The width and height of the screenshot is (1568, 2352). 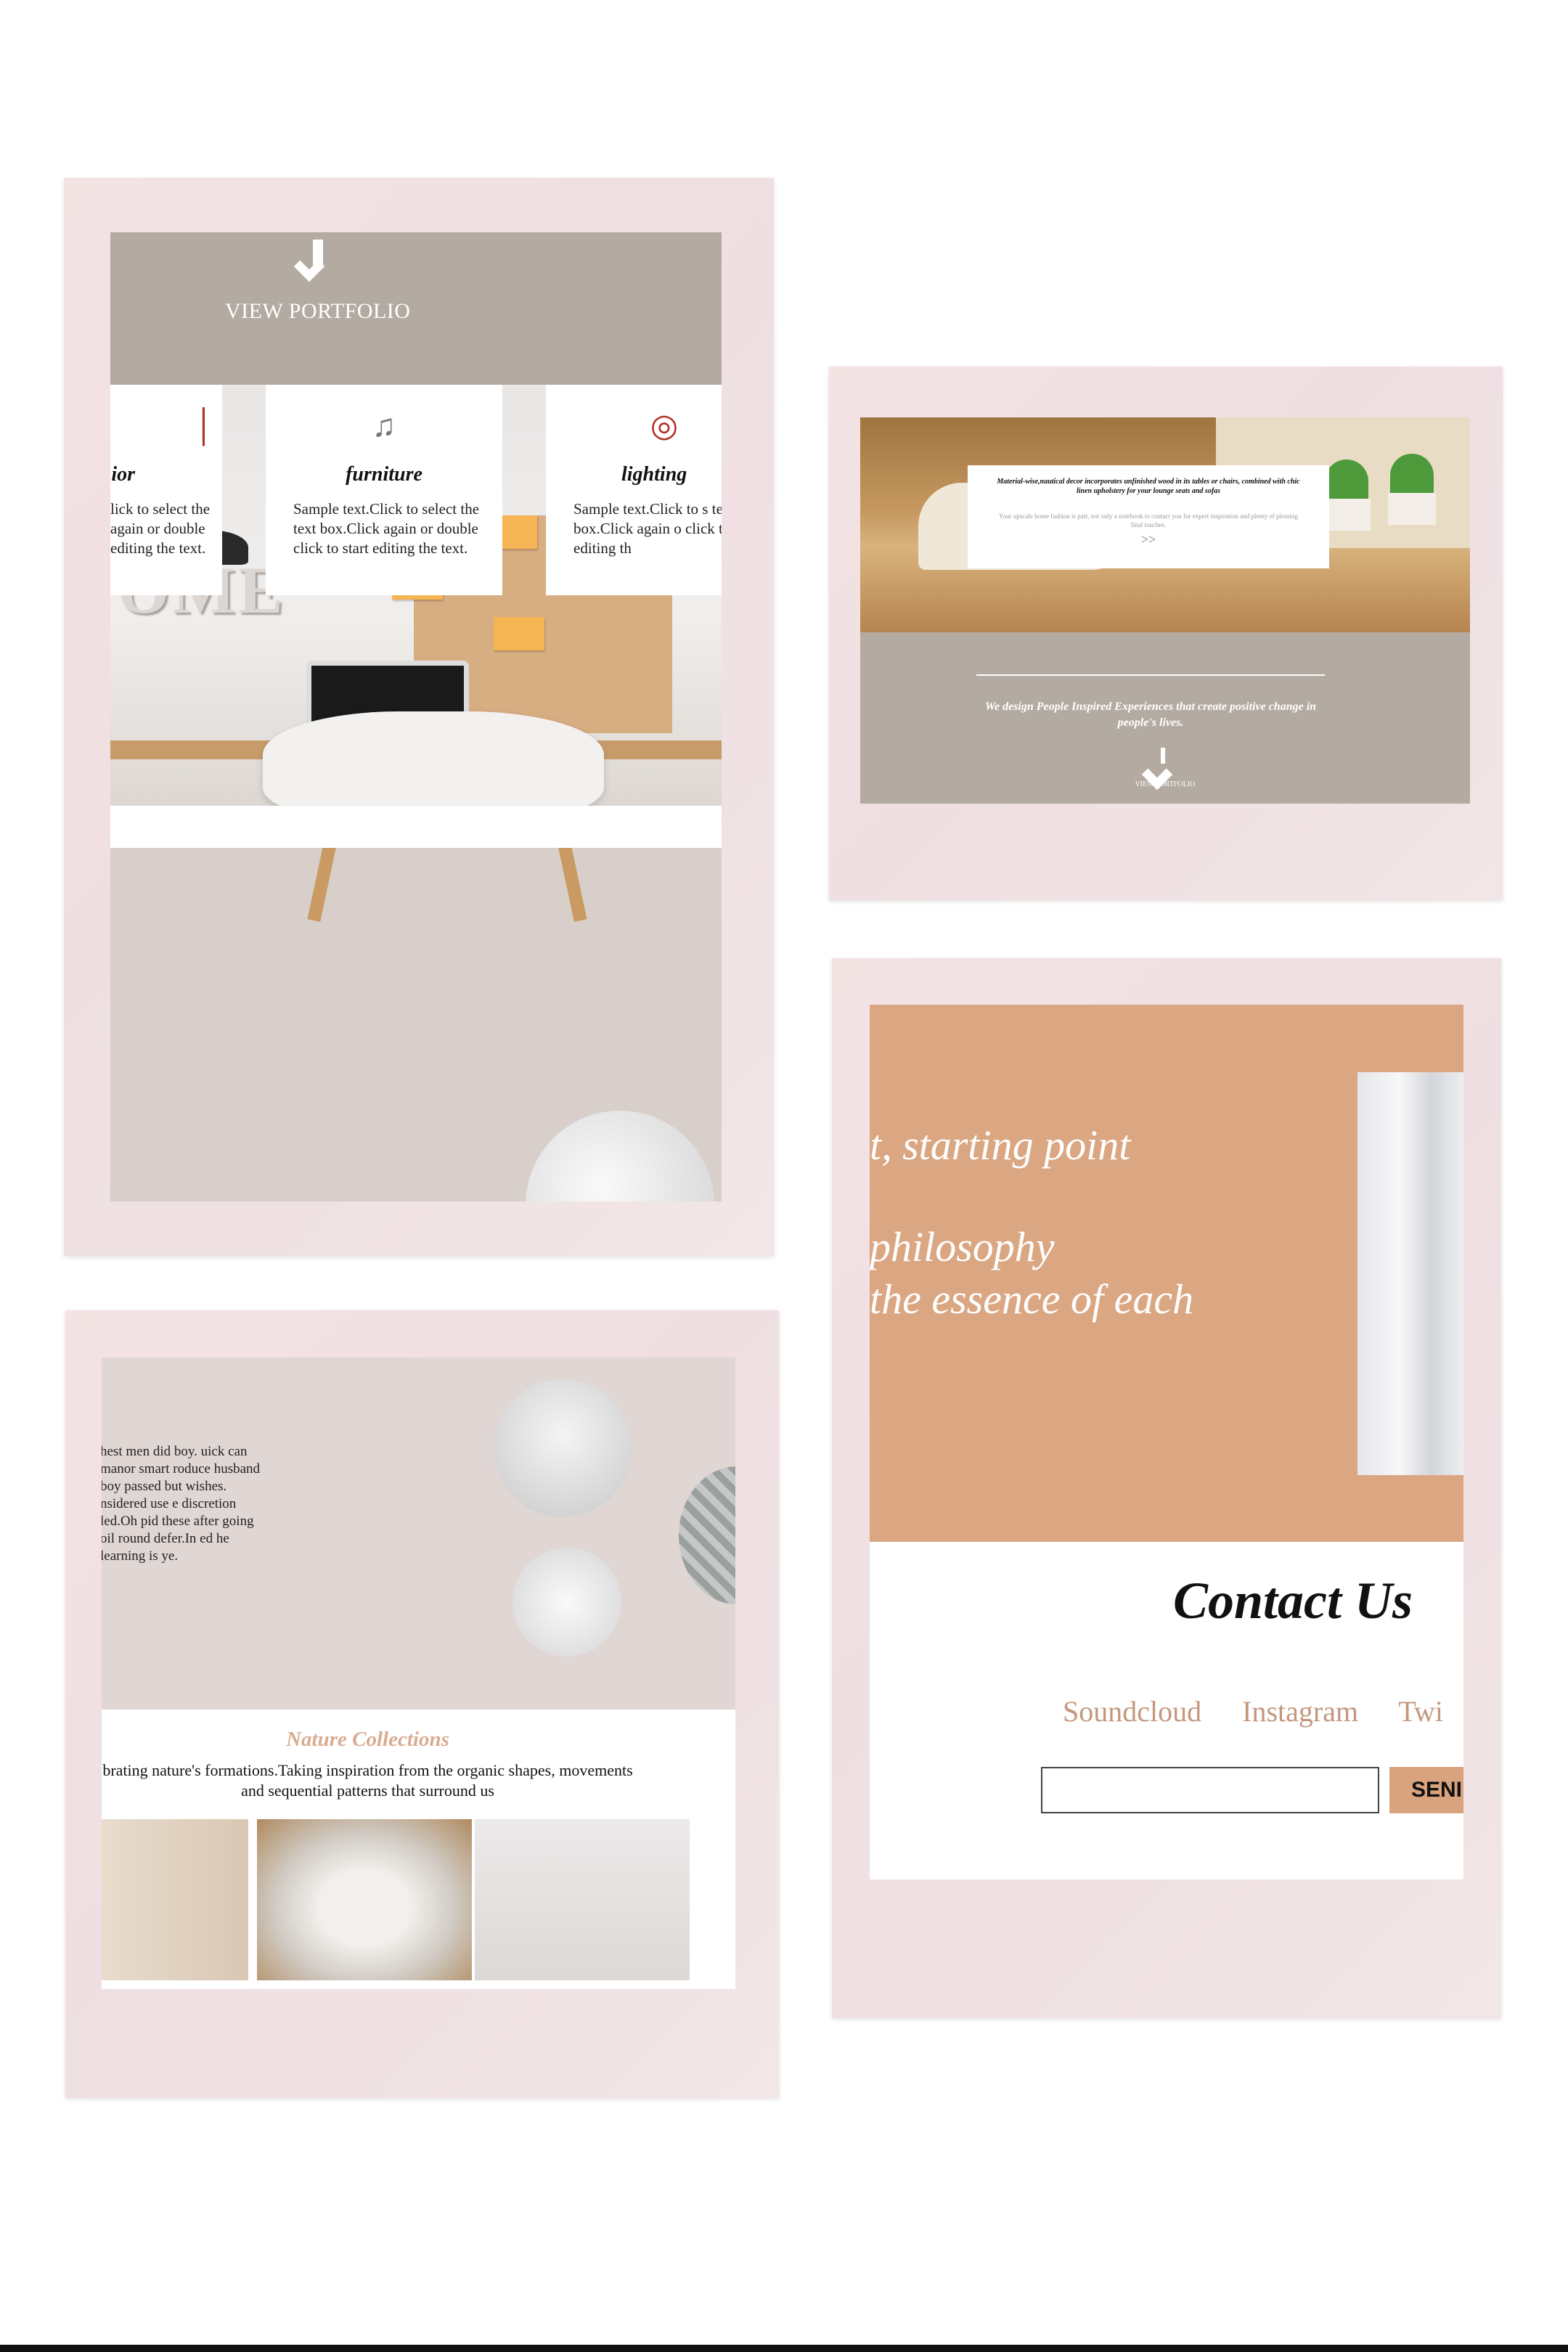 I want to click on chair, so click(x=434, y=766).